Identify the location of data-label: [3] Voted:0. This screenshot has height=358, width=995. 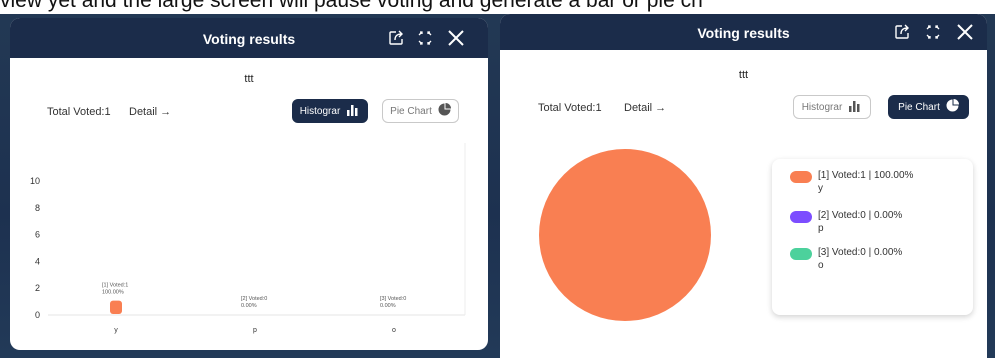
(393, 299).